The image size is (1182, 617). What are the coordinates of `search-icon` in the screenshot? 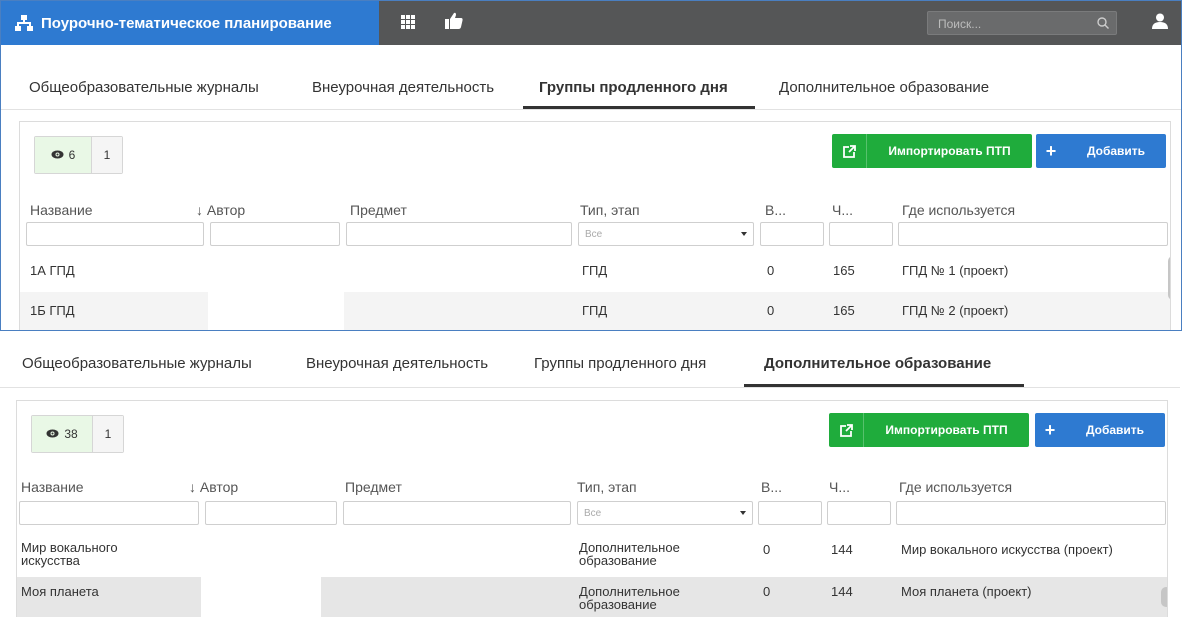 It's located at (1103, 24).